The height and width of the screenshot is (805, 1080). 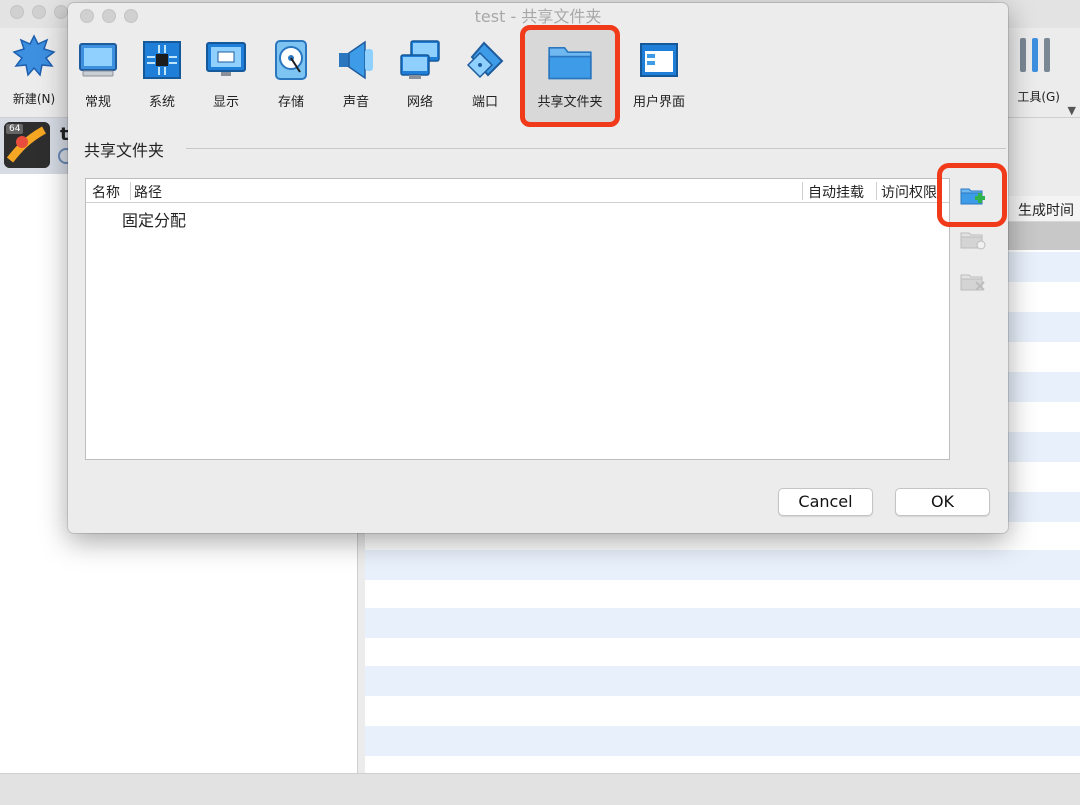 I want to click on tab-storage: 存储, so click(x=291, y=79).